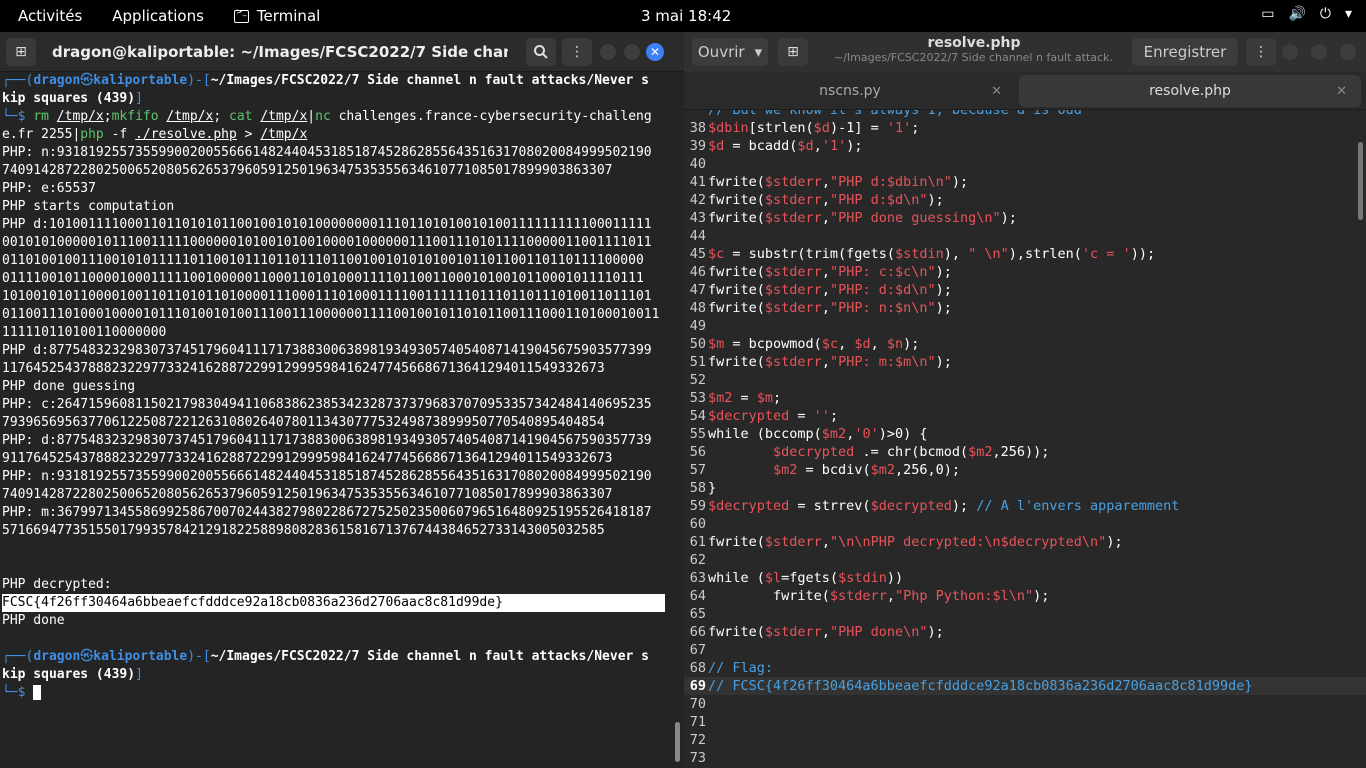 The height and width of the screenshot is (768, 1366). I want to click on power-icon: ⏻, so click(1325, 14).